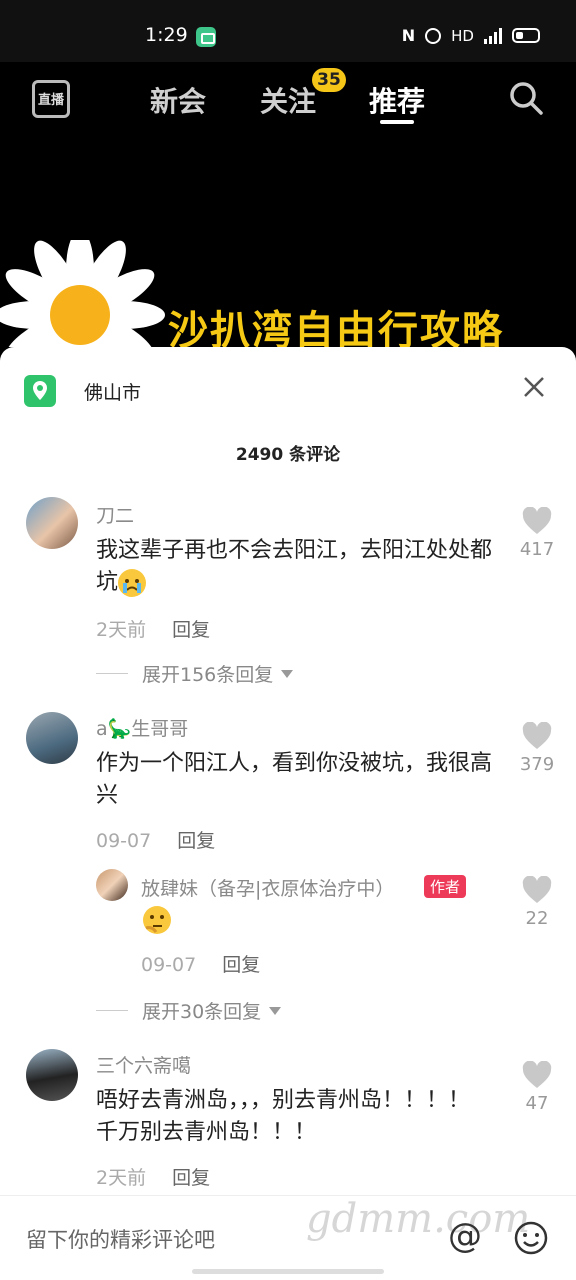  Describe the element at coordinates (408, 35) in the screenshot. I see `nfc-icon: N` at that location.